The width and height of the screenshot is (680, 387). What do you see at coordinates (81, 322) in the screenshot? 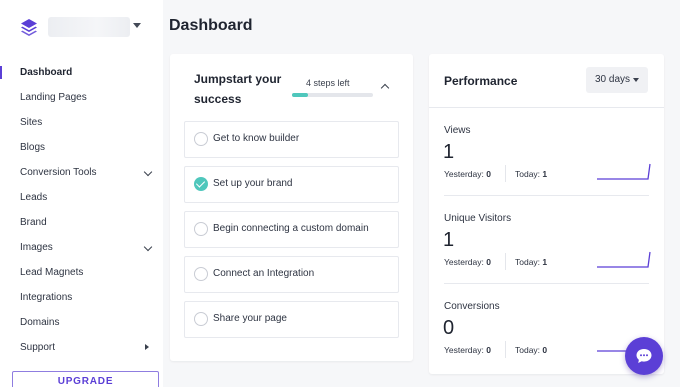
I see `sidebar-item-domains: Domains` at bounding box center [81, 322].